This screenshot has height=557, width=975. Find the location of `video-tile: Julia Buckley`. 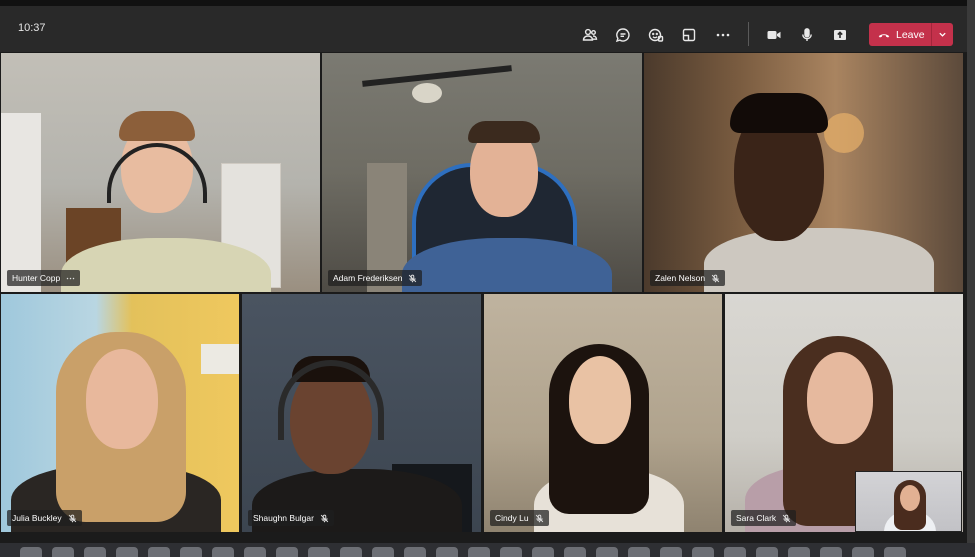

video-tile: Julia Buckley is located at coordinates (120, 413).